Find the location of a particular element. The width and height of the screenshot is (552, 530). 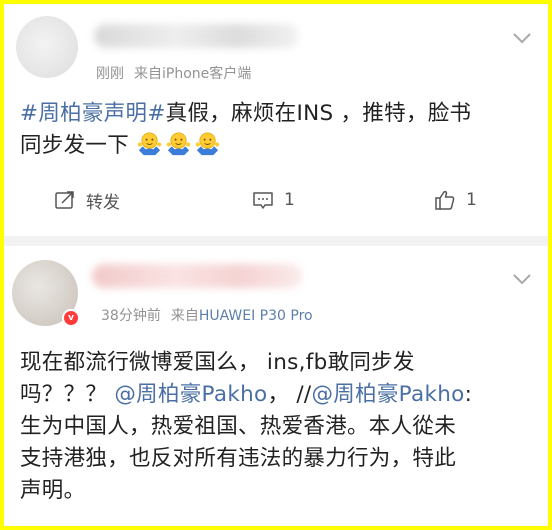

comment-count: 1 is located at coordinates (289, 200).